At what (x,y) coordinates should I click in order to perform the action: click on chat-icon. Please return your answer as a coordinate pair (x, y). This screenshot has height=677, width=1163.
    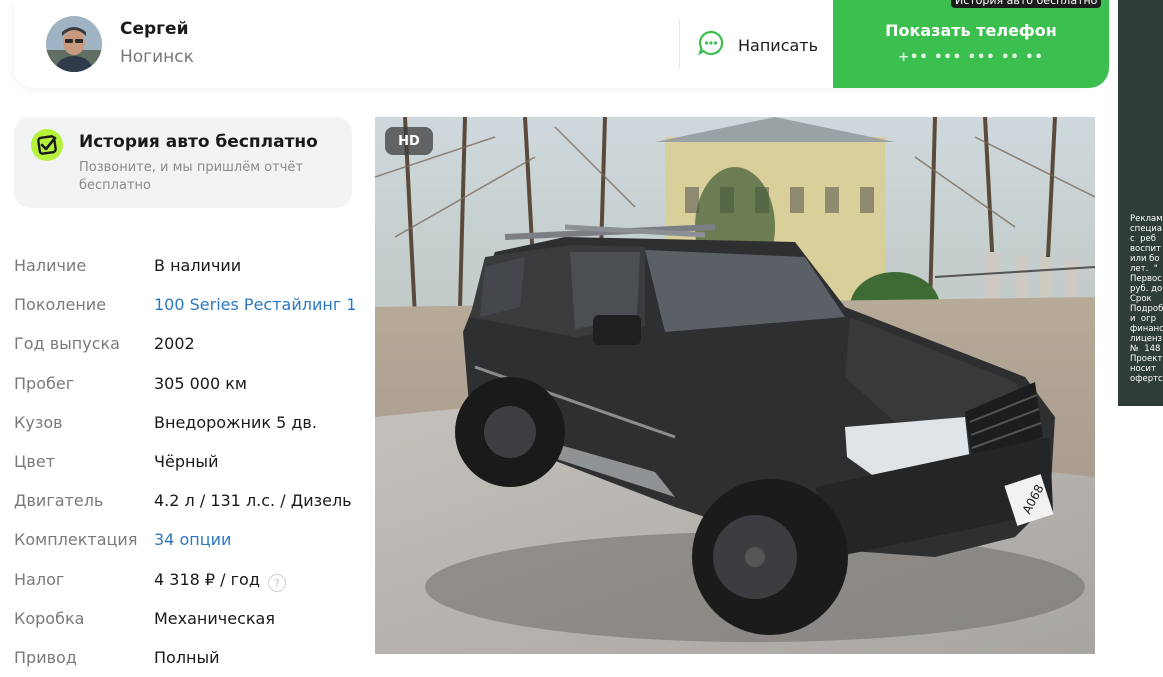
    Looking at the image, I should click on (711, 45).